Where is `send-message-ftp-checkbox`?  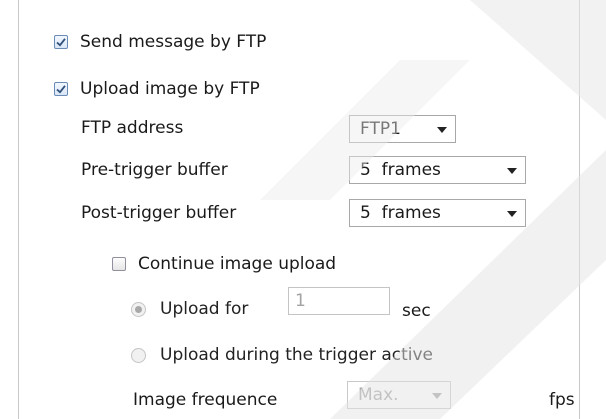
send-message-ftp-checkbox is located at coordinates (61, 42).